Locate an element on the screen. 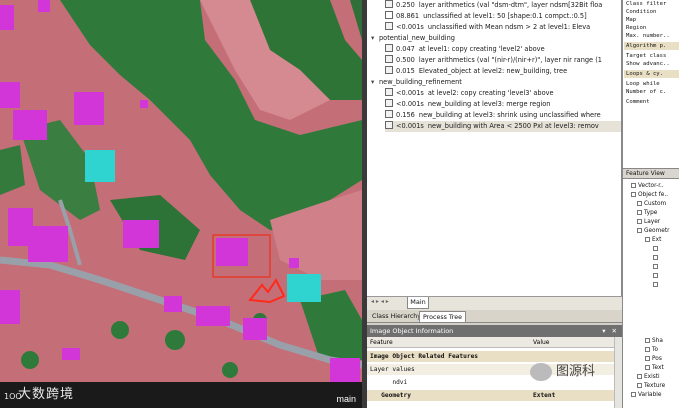  param-line: Max. number.. is located at coordinates (648, 36).